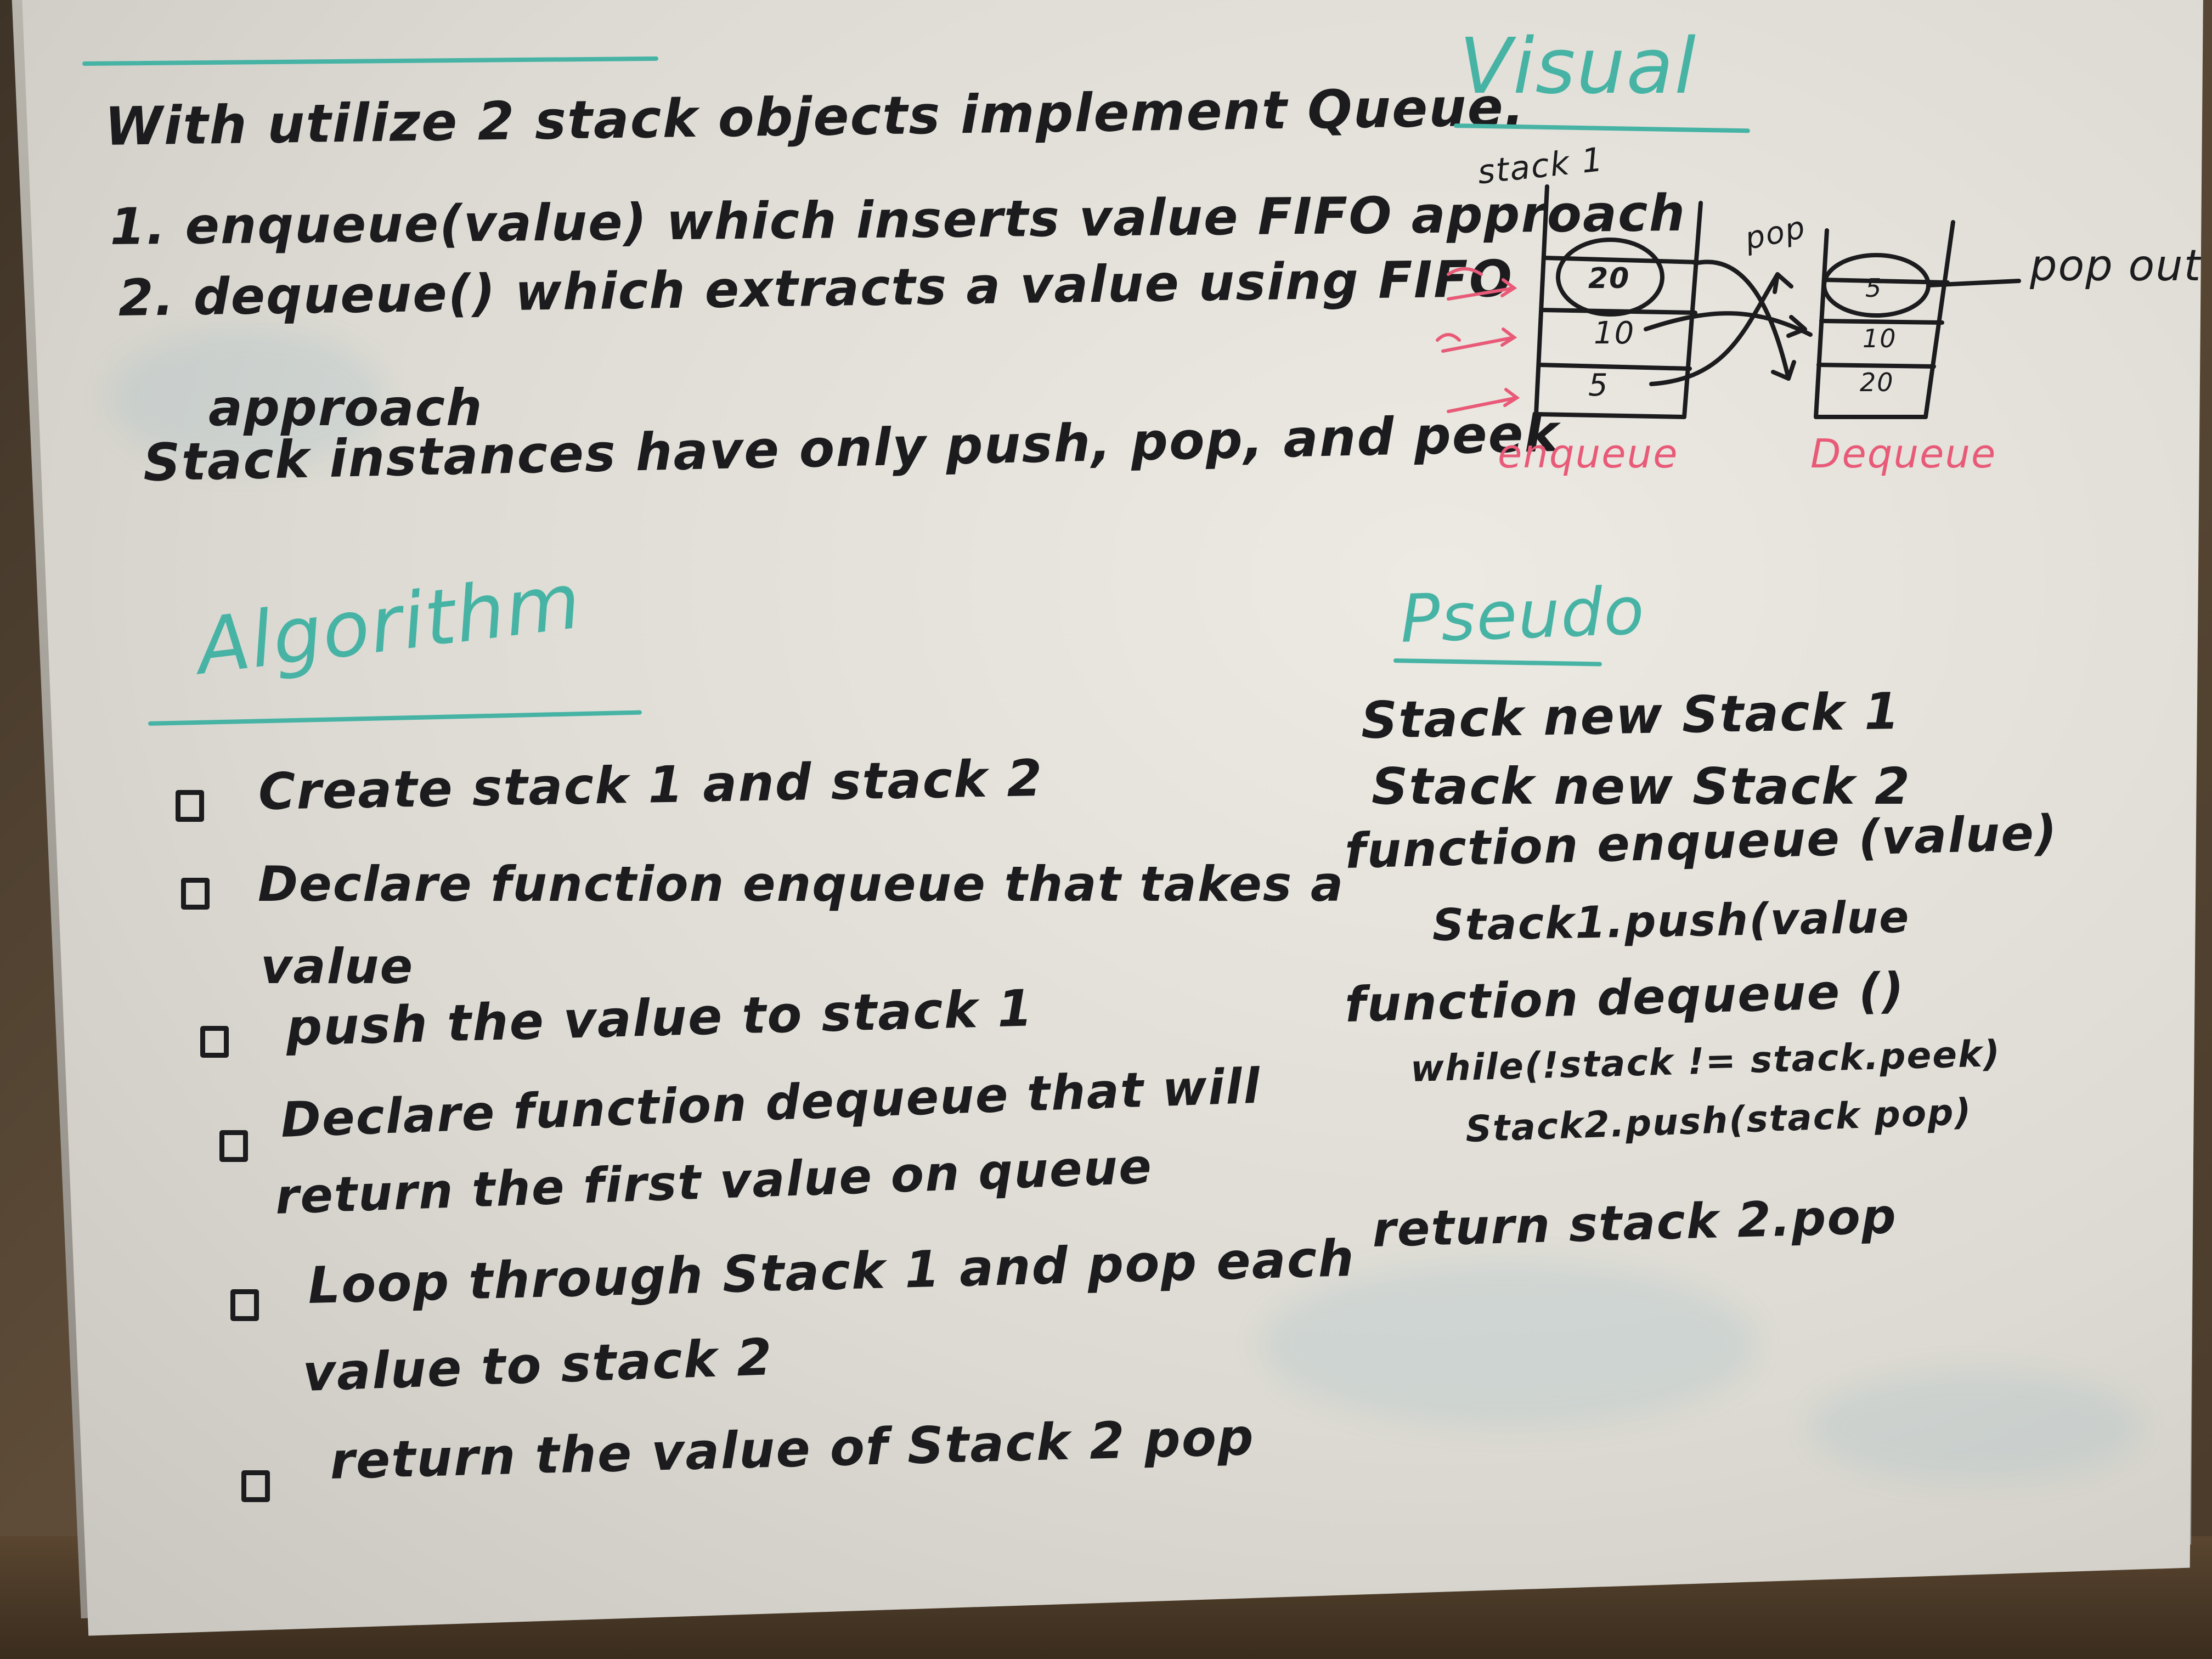 The width and height of the screenshot is (2212, 1659). Describe the element at coordinates (1641, 787) in the screenshot. I see `pseudo-line-2: Stack new Stack 2` at that location.